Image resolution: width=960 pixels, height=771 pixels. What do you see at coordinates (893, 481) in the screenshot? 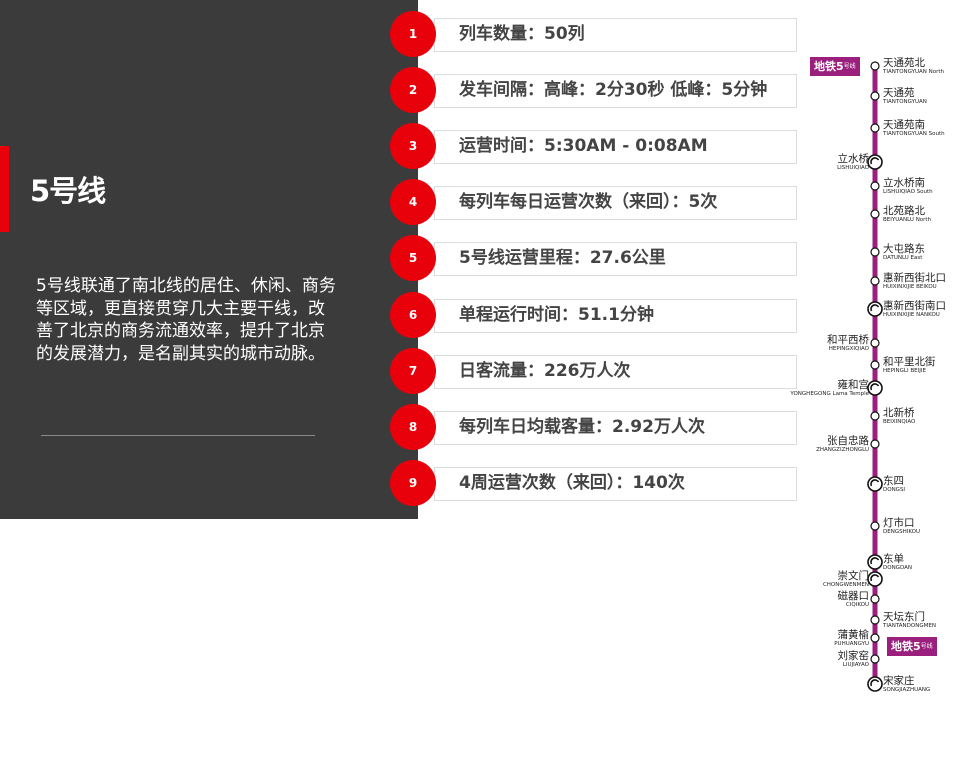
I see `station-name: 东四` at bounding box center [893, 481].